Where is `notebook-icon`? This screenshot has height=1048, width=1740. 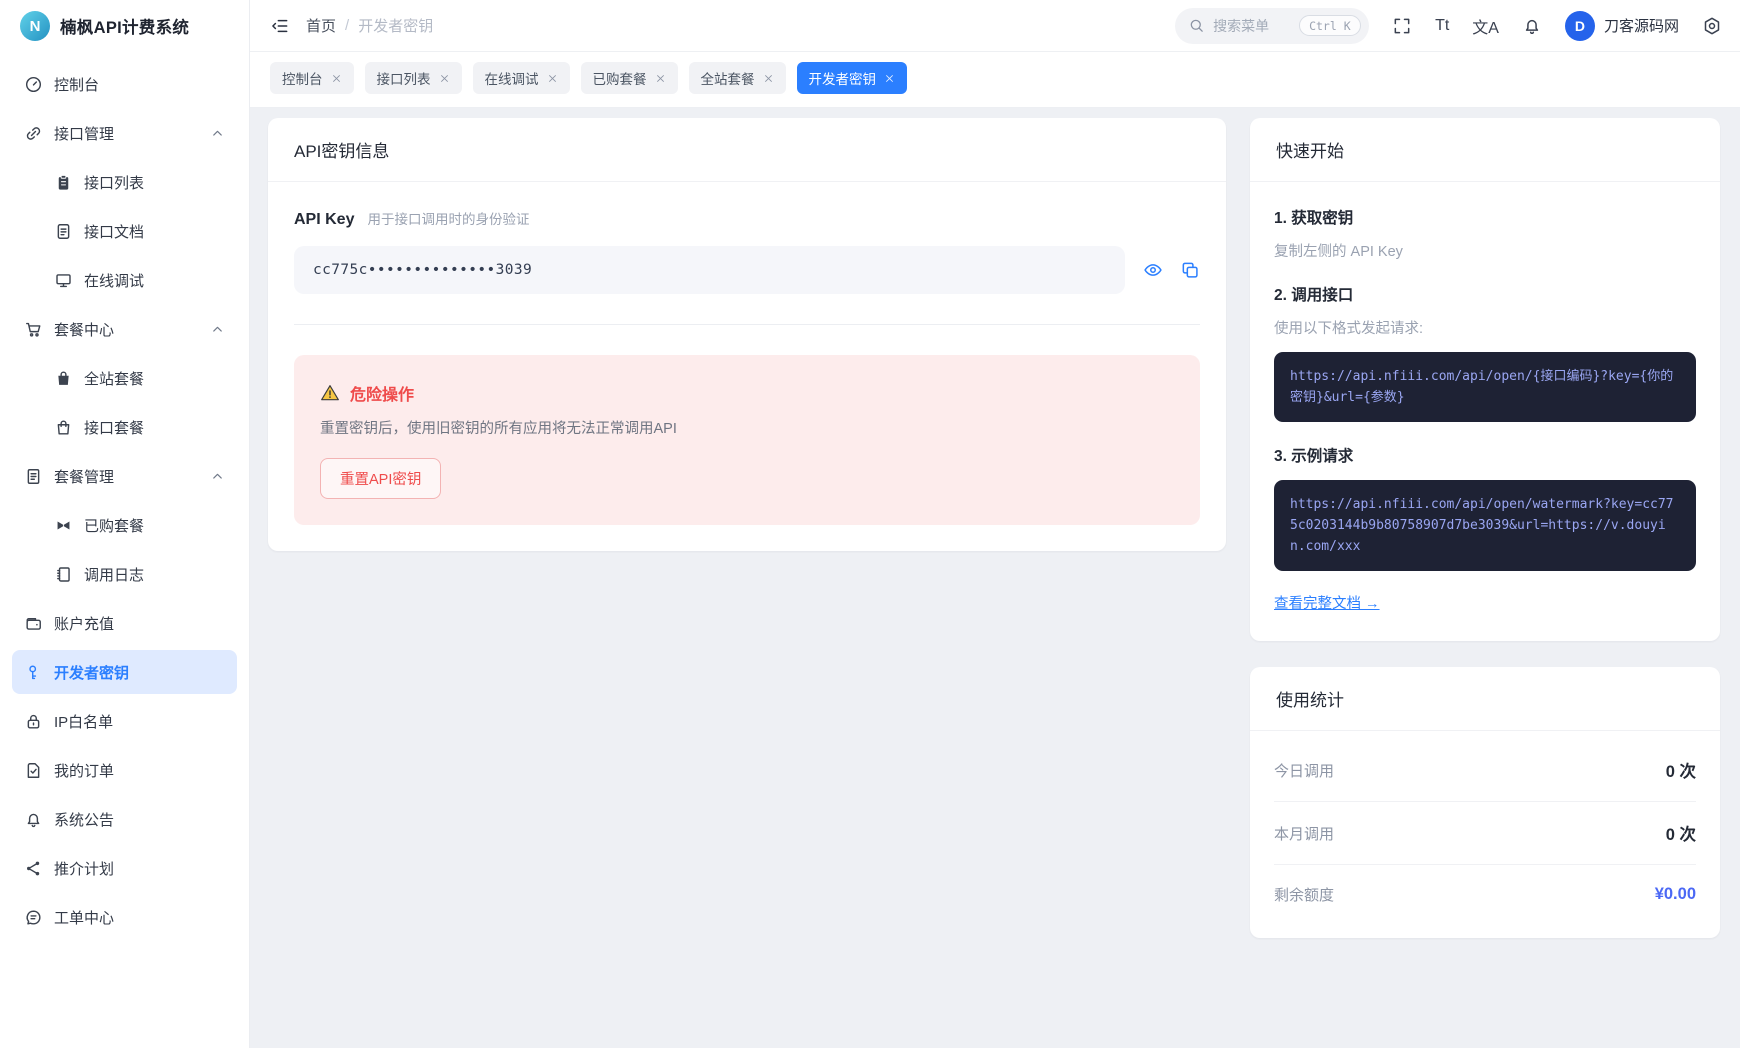
notebook-icon is located at coordinates (63, 574).